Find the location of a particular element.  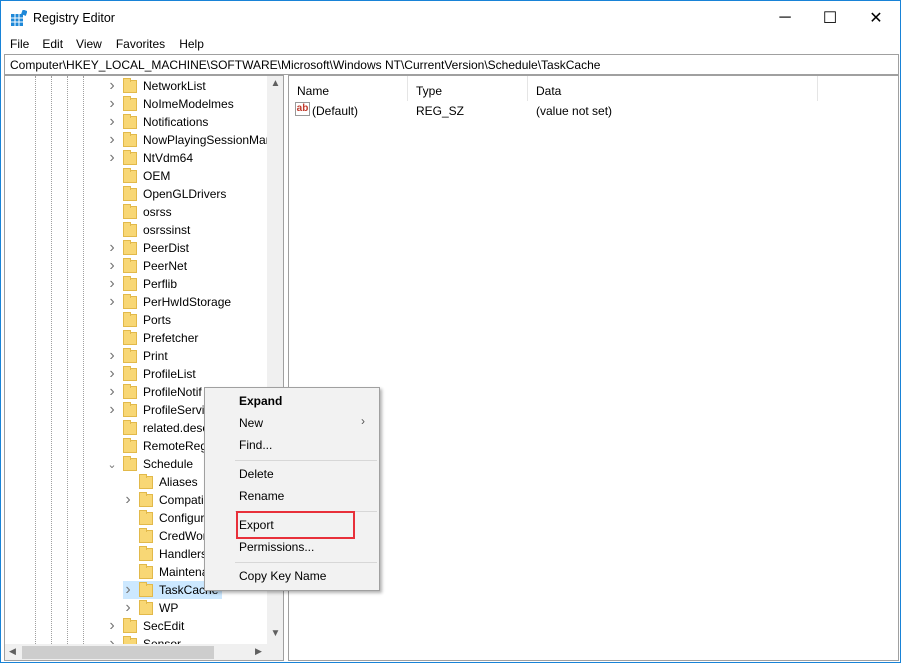

menu-item-delete: Delete is located at coordinates (256, 477).